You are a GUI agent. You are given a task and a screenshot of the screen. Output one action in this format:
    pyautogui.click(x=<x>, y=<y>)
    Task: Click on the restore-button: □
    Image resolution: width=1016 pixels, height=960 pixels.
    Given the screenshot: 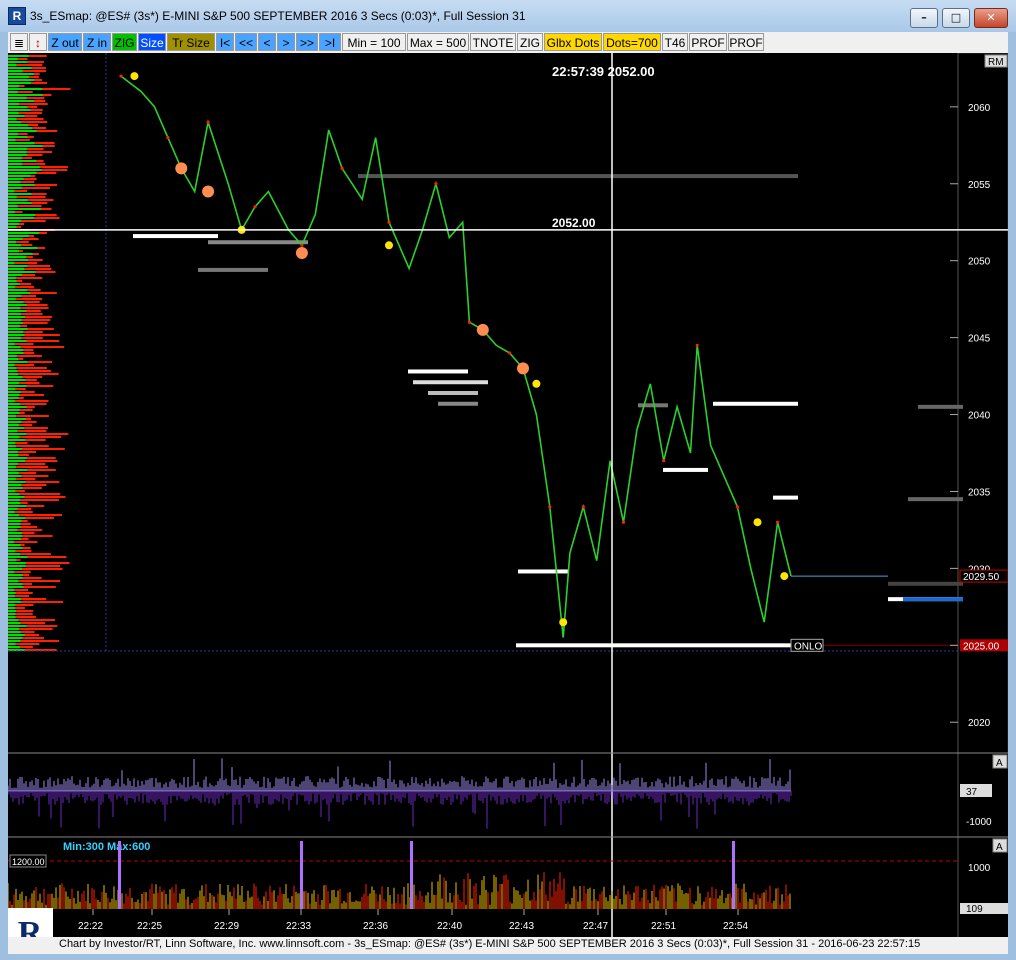 What is the action you would take?
    pyautogui.click(x=956, y=18)
    